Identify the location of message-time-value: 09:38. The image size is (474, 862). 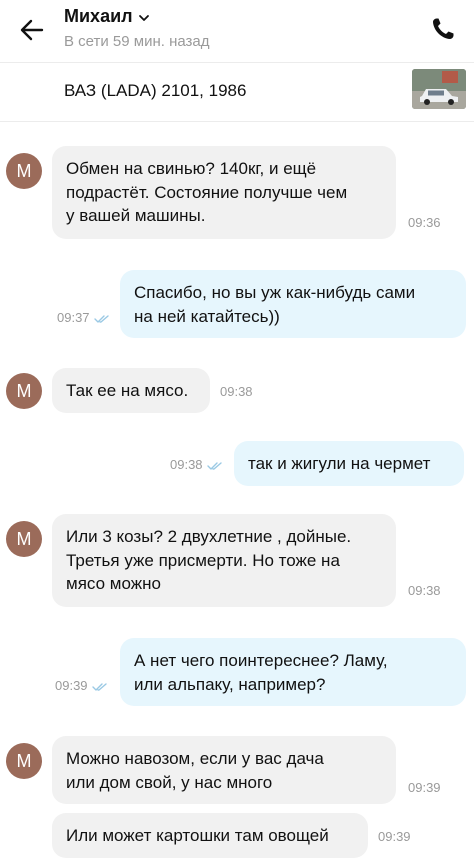
(186, 464).